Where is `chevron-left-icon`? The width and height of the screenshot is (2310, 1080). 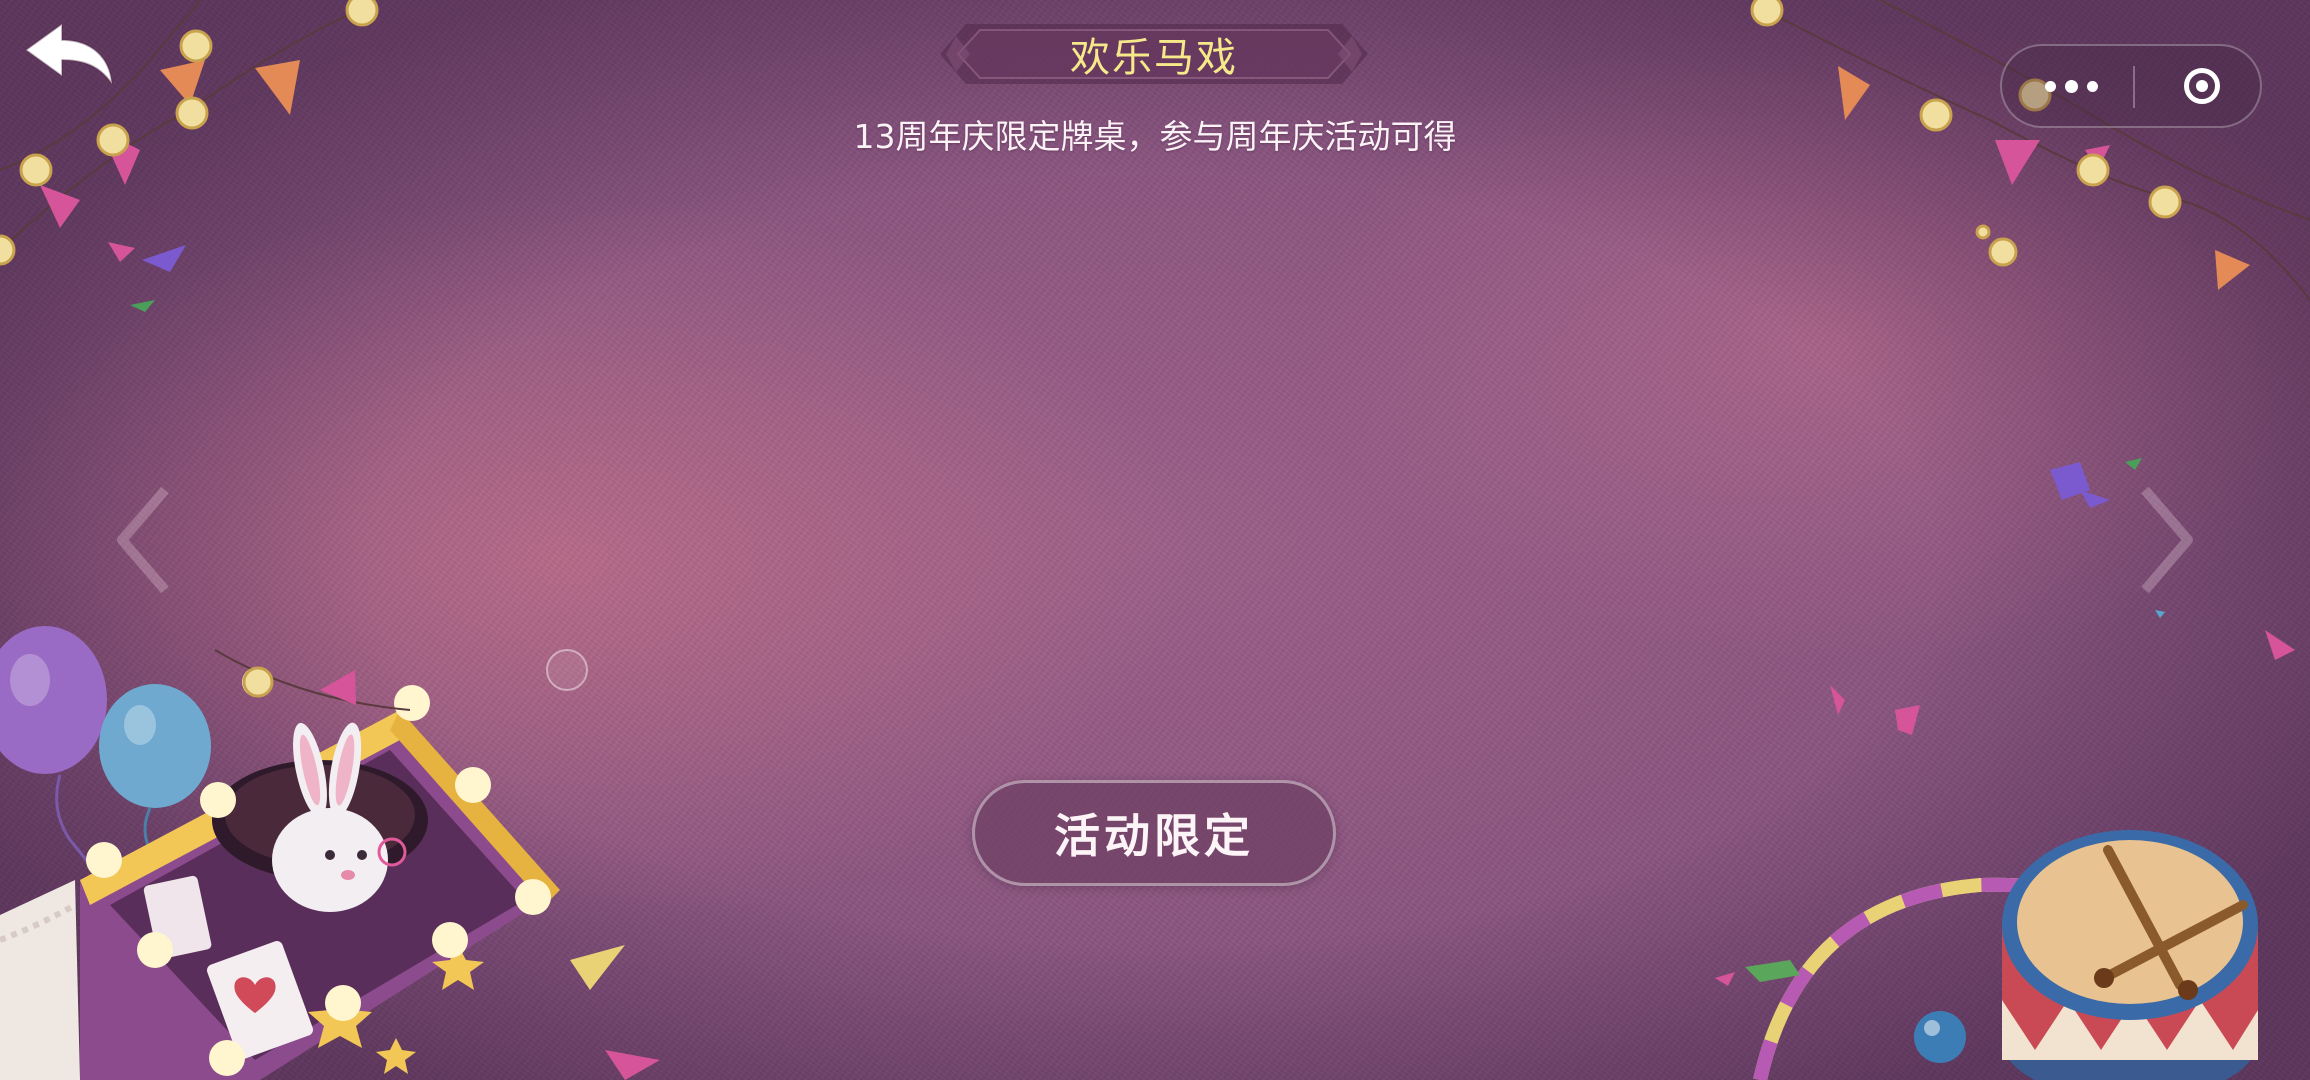
chevron-left-icon is located at coordinates (143, 540).